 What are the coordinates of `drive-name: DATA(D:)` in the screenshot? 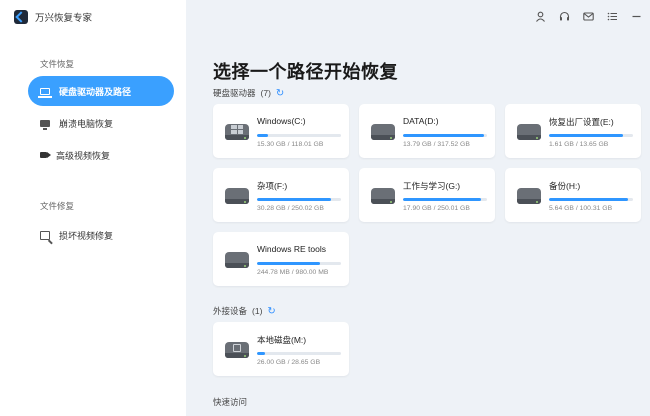 It's located at (421, 121).